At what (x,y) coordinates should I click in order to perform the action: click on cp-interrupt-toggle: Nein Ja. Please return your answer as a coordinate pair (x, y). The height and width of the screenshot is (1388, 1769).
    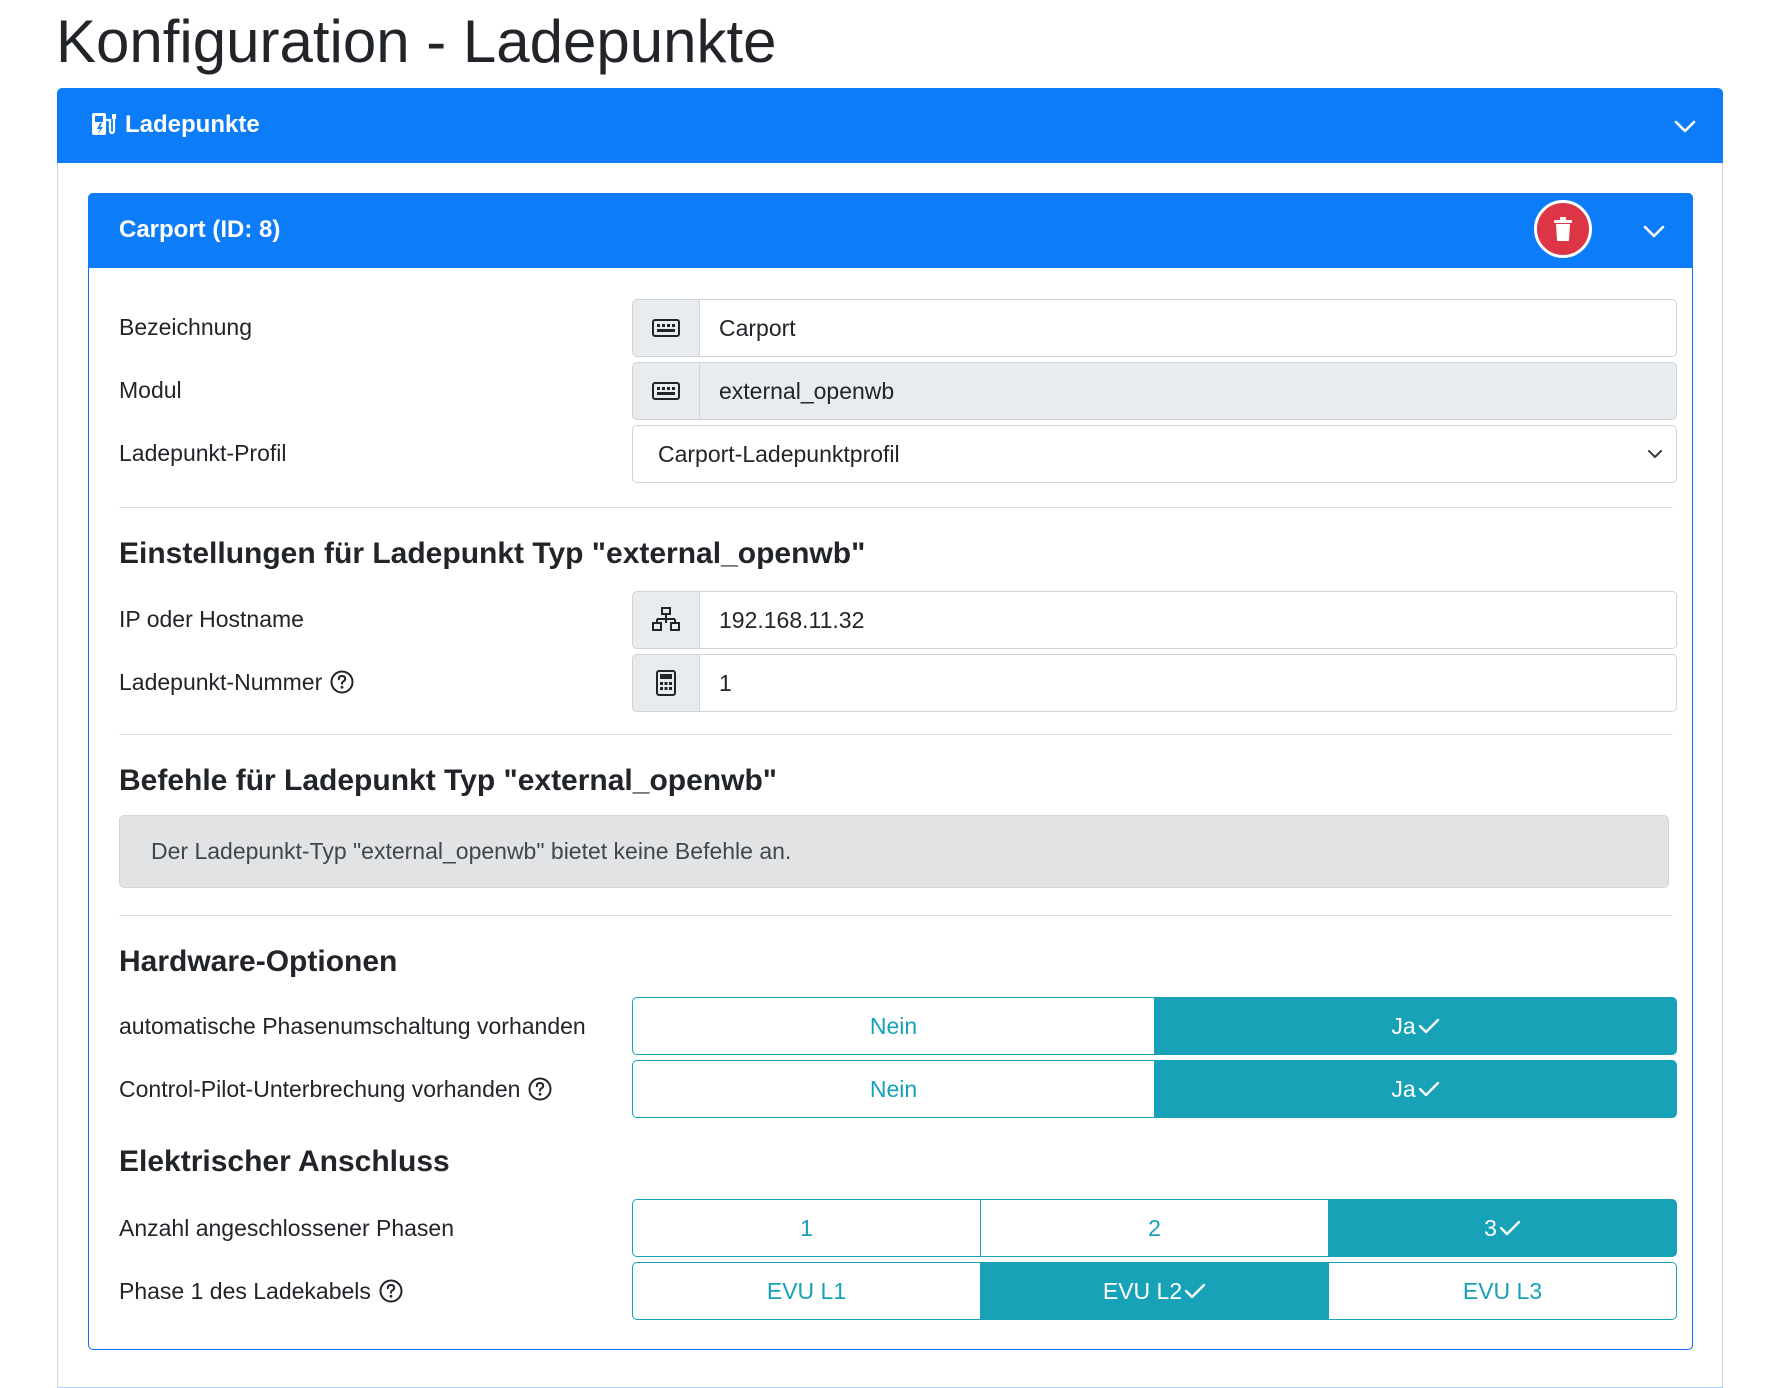
    Looking at the image, I should click on (1154, 1089).